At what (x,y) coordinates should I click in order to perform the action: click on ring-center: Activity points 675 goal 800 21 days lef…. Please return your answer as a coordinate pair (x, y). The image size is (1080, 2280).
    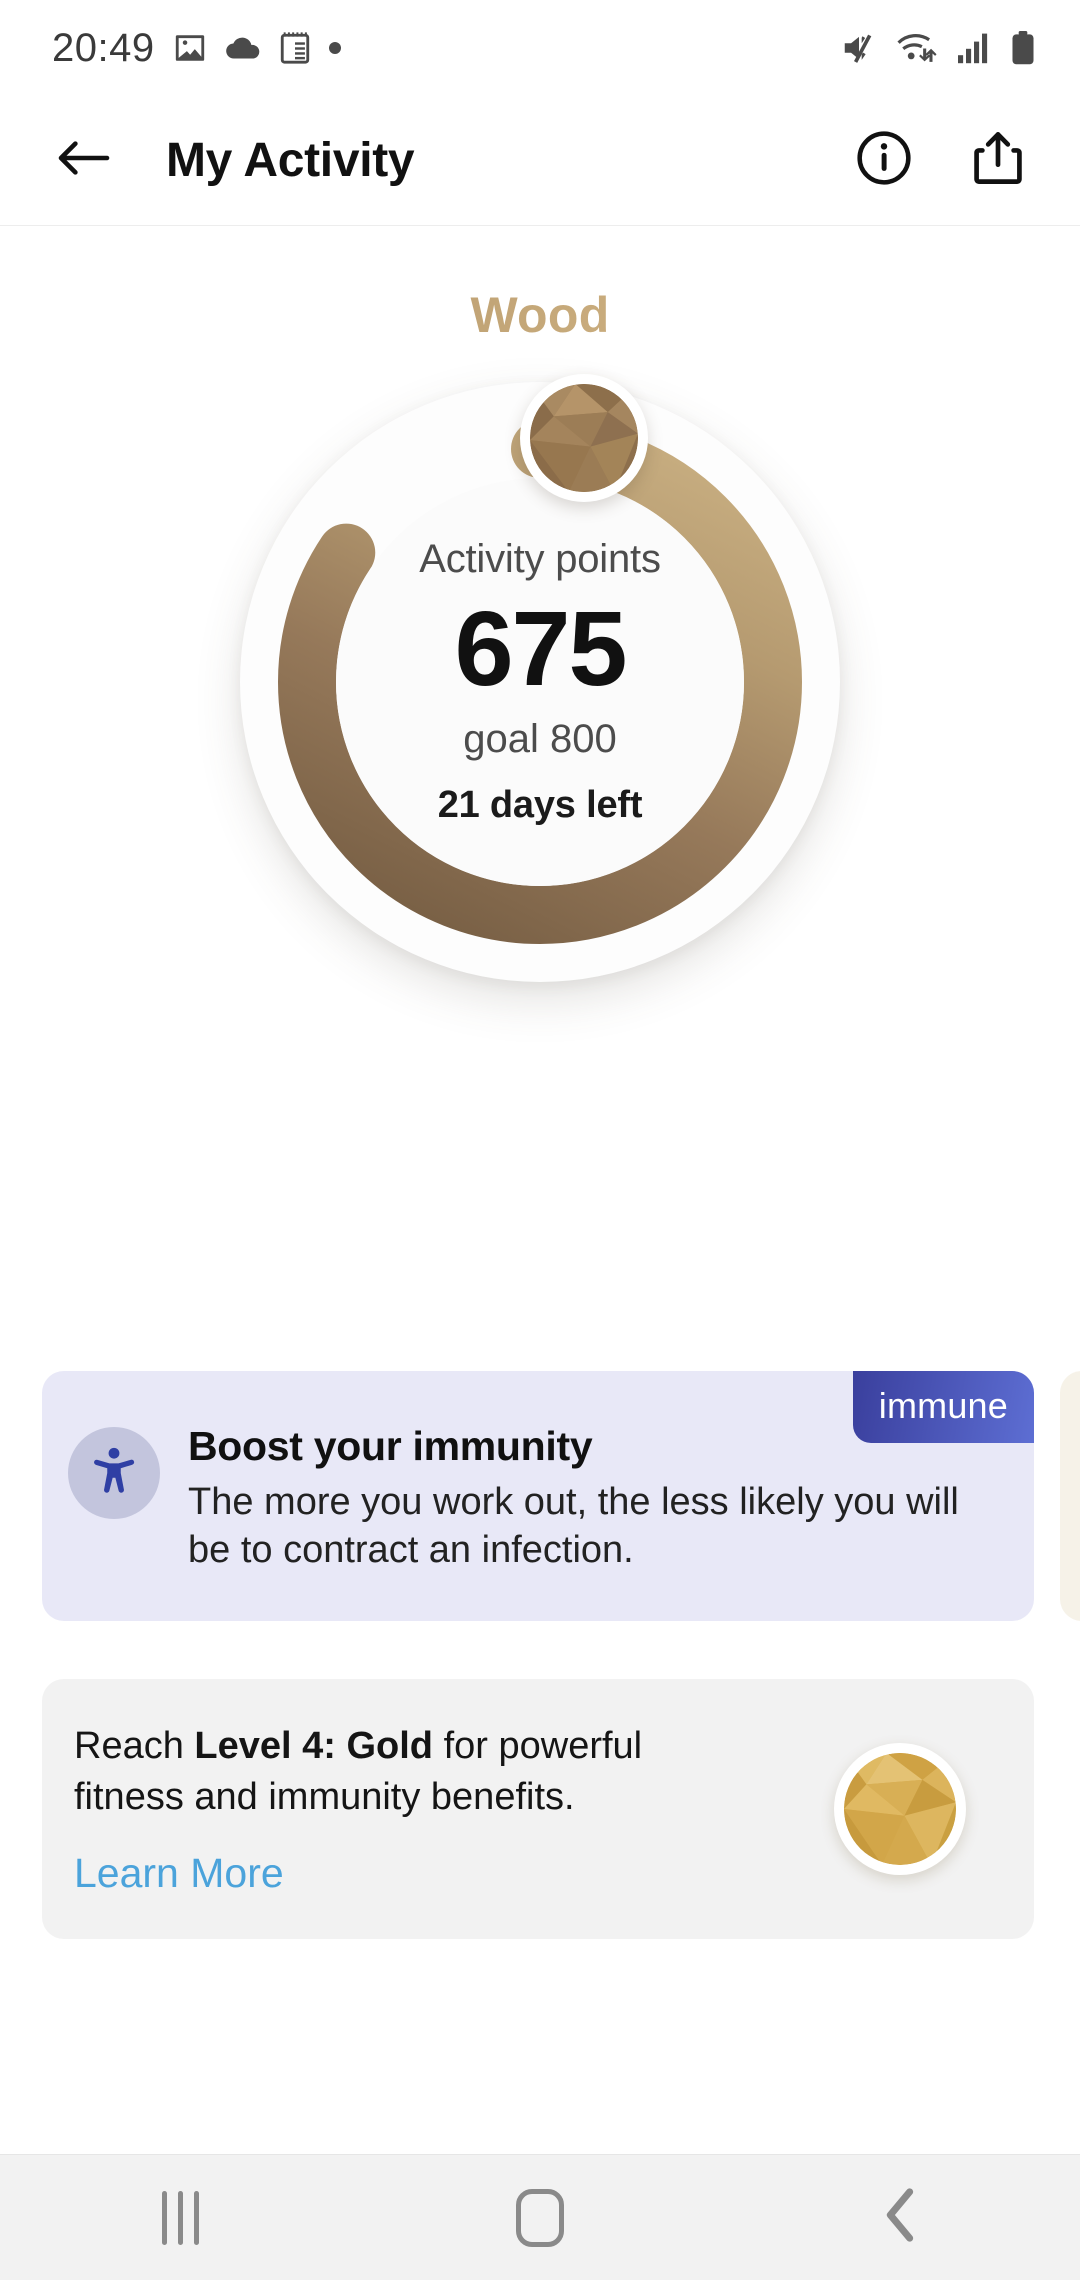
    Looking at the image, I should click on (540, 682).